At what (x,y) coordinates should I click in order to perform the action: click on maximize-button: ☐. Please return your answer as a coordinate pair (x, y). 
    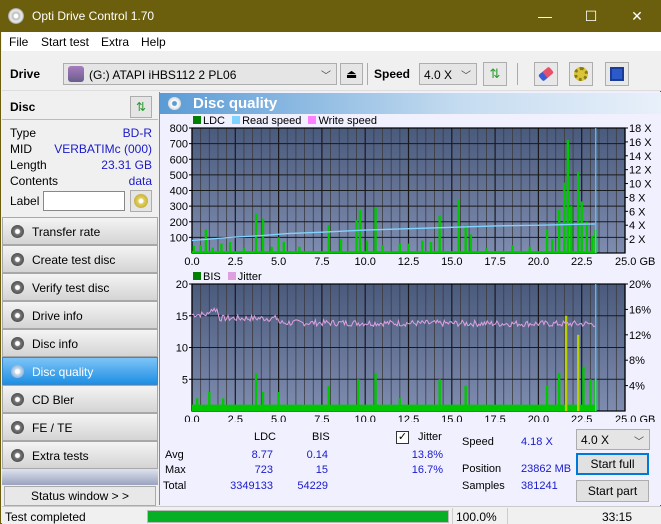
    Looking at the image, I should click on (591, 16).